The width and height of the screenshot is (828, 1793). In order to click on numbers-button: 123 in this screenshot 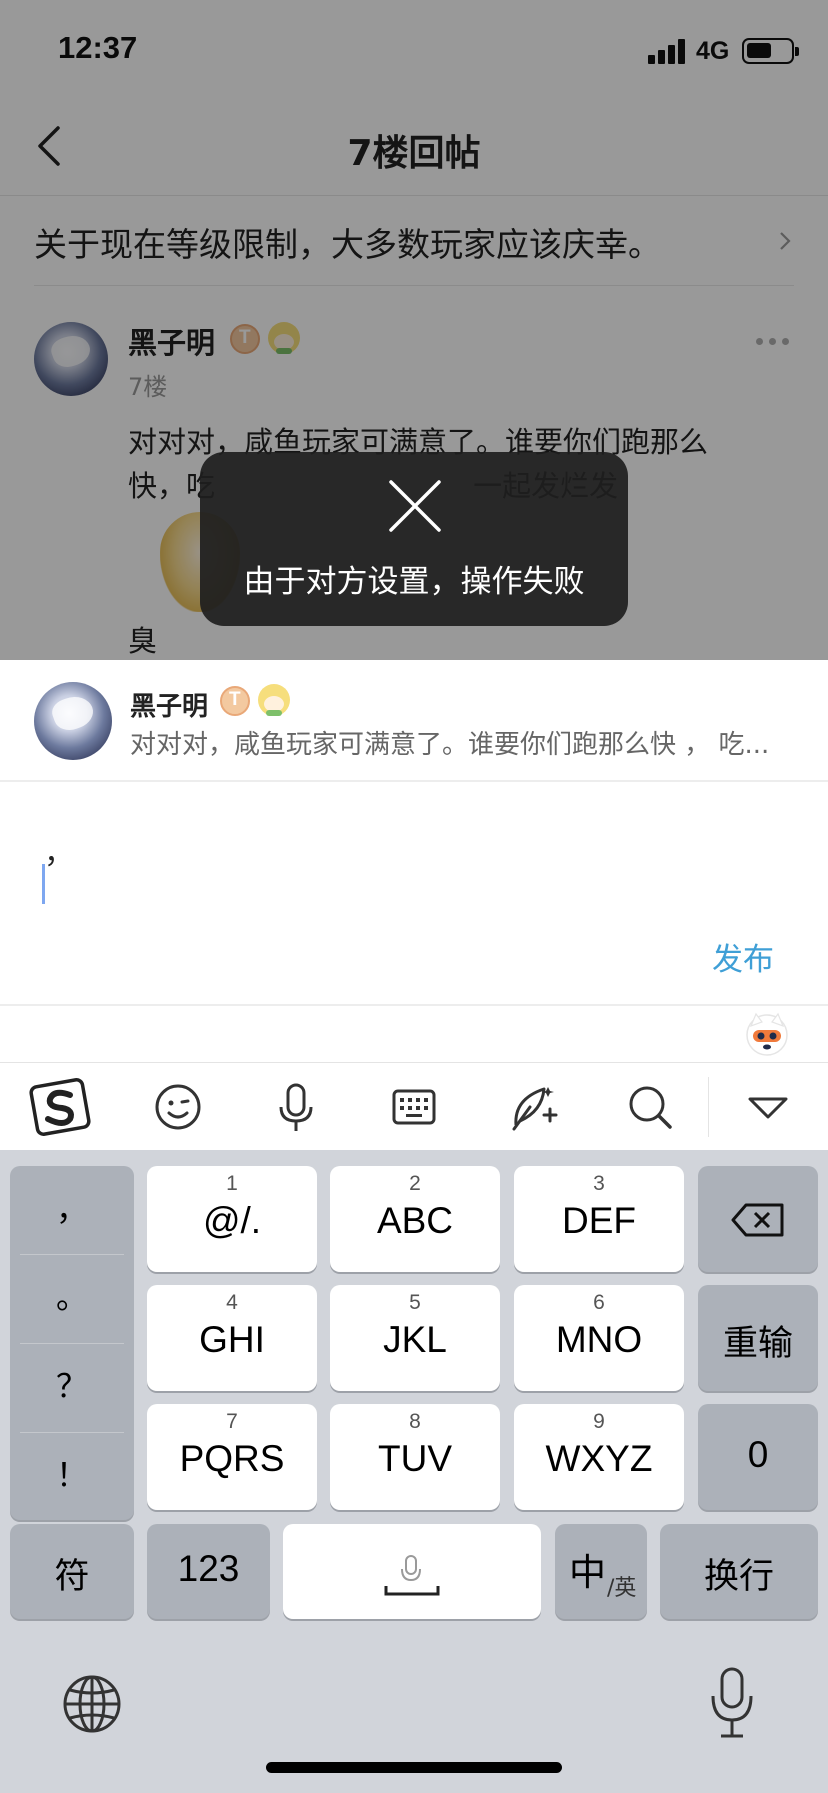, I will do `click(208, 1571)`.